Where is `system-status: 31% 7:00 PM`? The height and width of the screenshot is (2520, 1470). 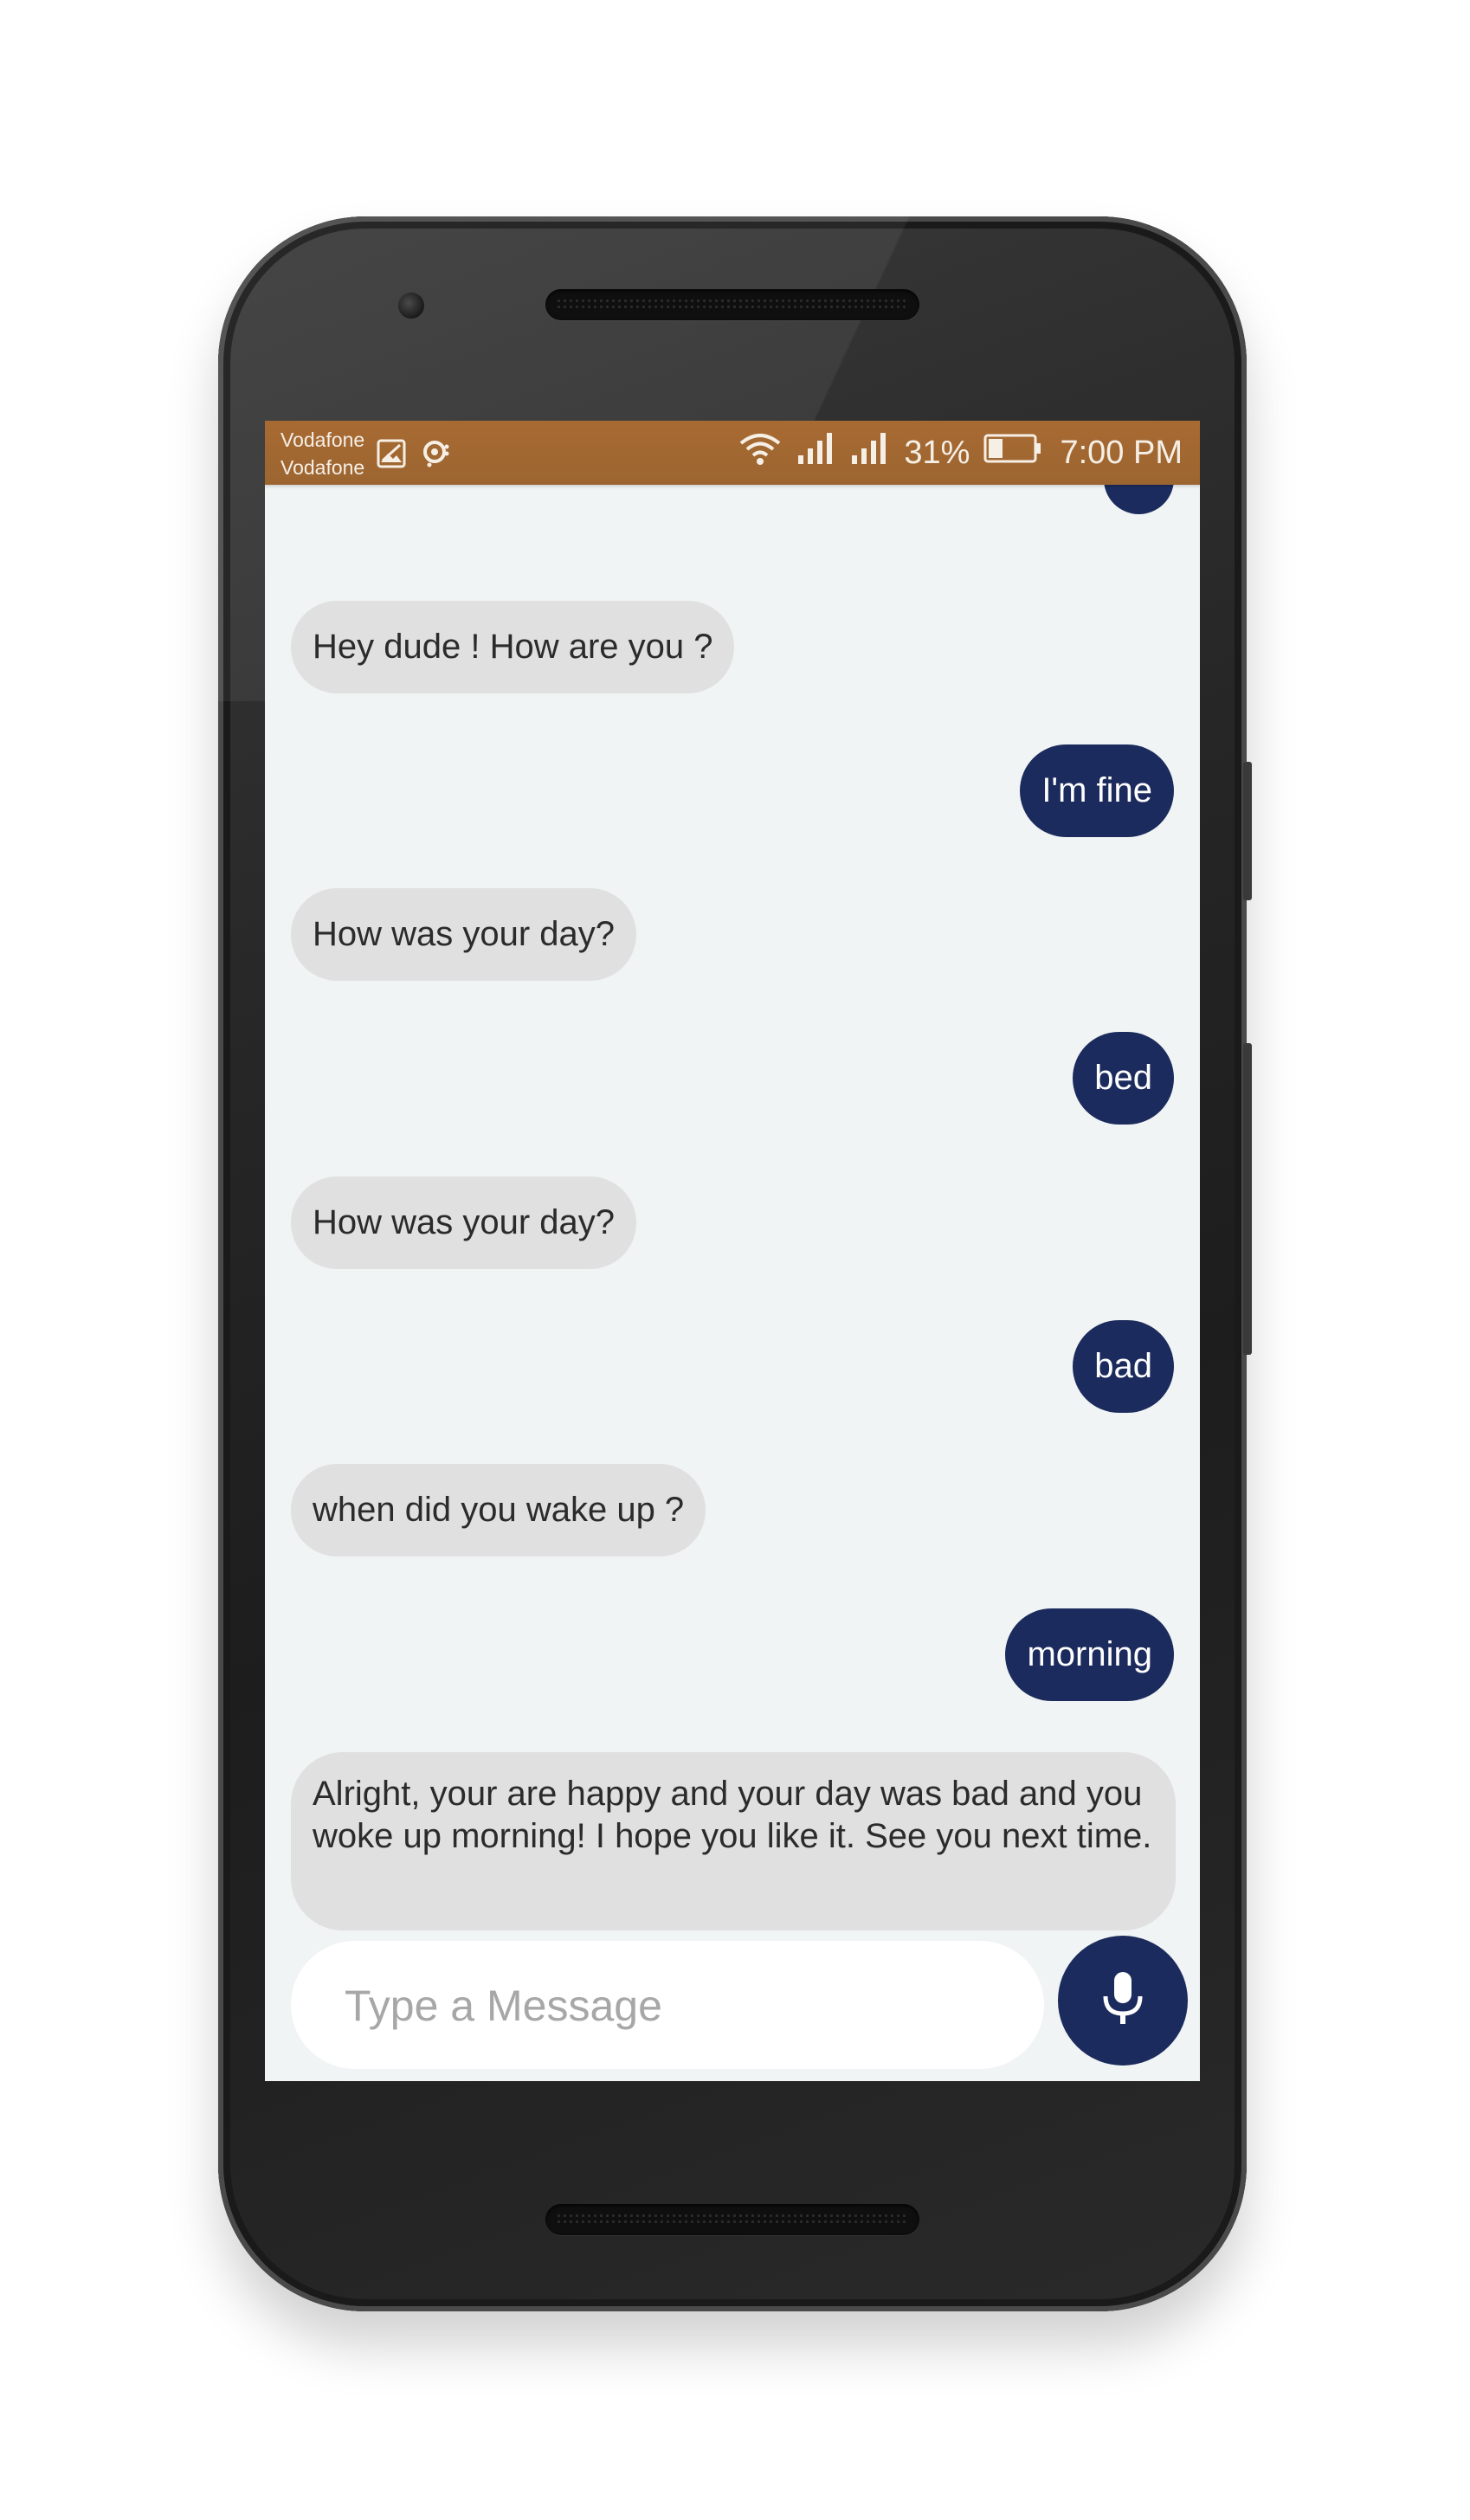
system-status: 31% 7:00 PM is located at coordinates (961, 453).